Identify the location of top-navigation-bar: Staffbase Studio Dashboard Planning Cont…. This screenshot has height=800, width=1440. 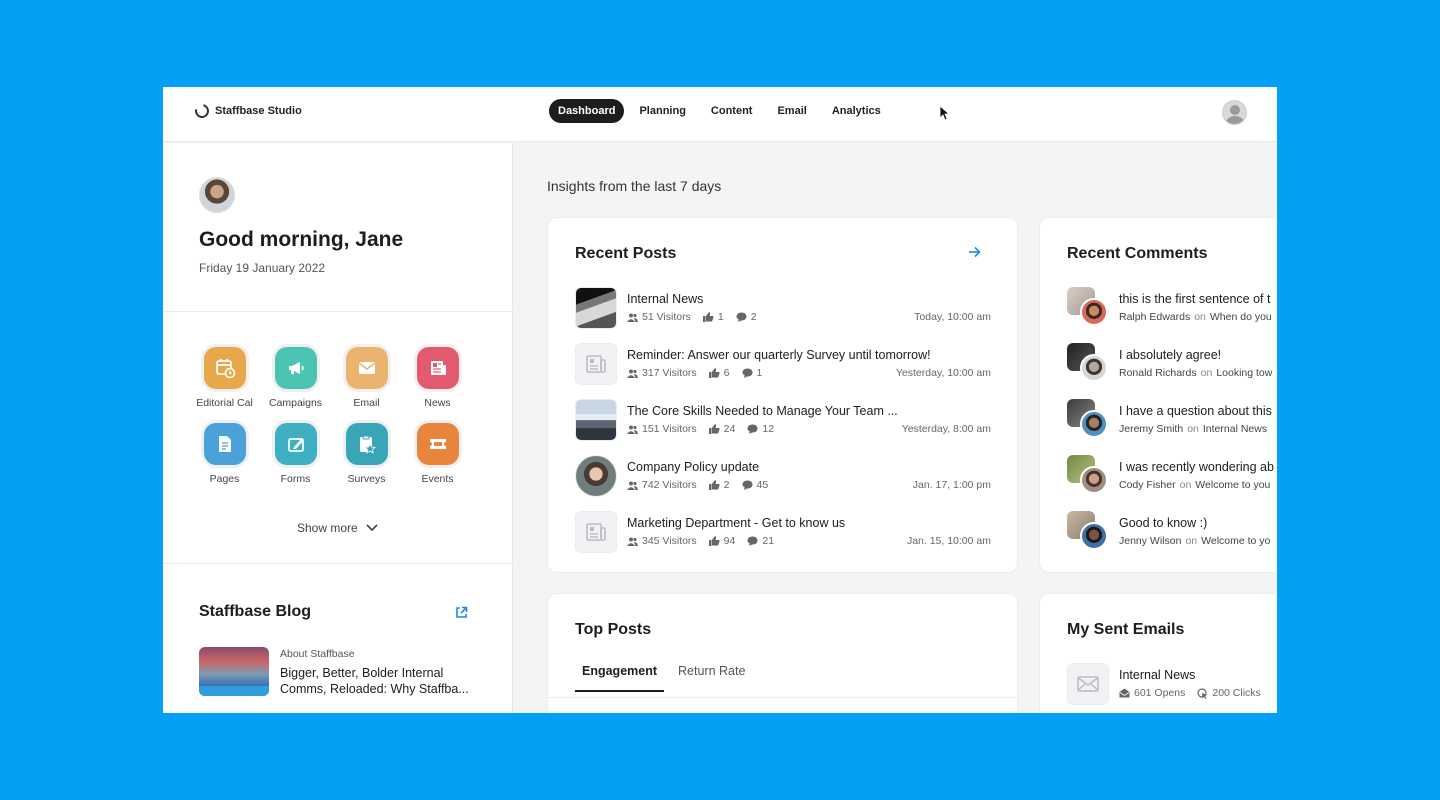
(720, 114).